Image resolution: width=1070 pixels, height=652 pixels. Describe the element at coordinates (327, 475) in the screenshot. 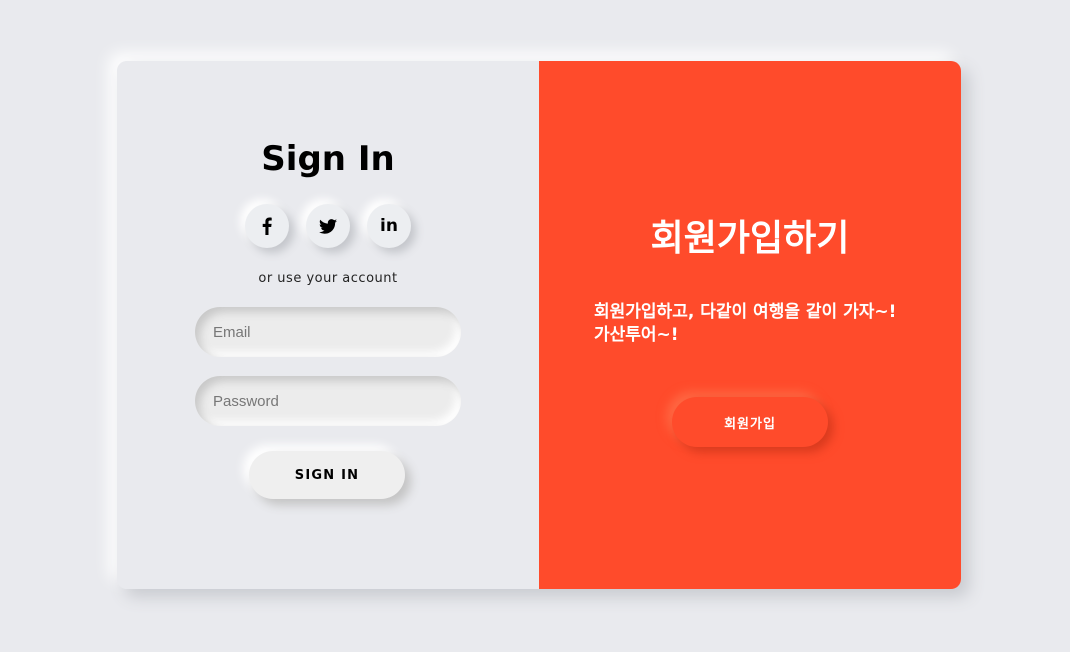

I see `signin-button: SIGN IN` at that location.